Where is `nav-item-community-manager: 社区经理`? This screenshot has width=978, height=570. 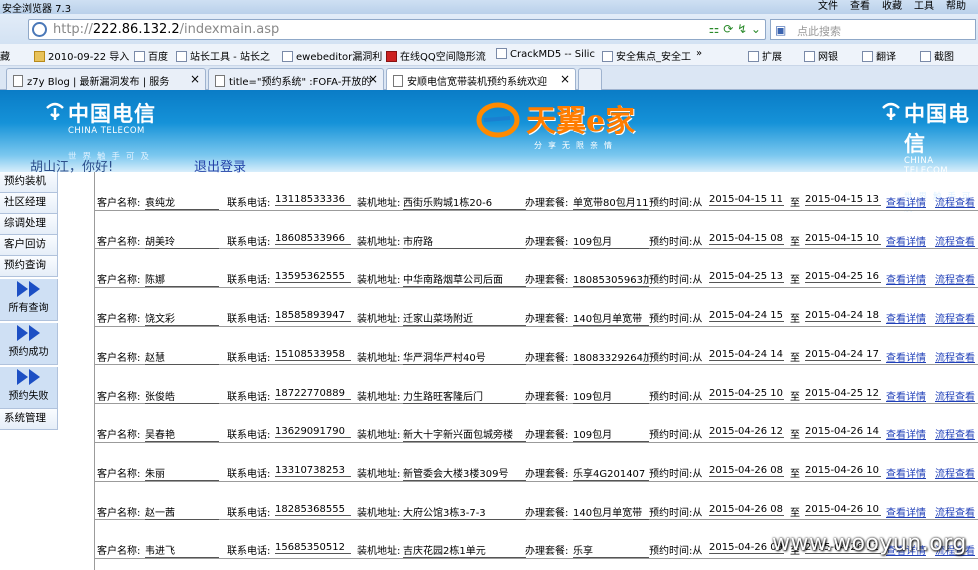 nav-item-community-manager: 社区经理 is located at coordinates (29, 203).